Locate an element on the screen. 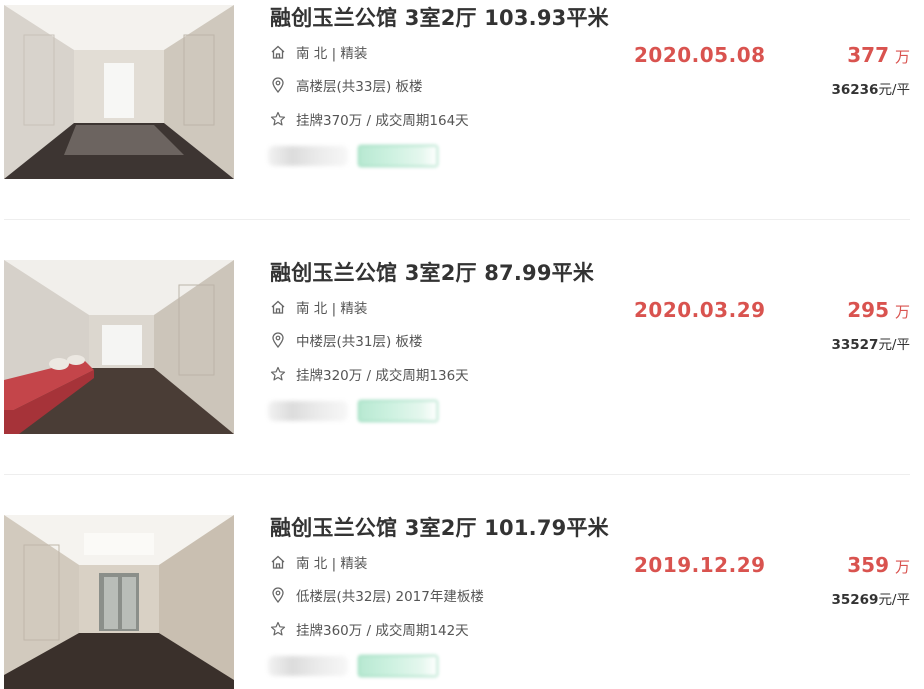 Image resolution: width=924 pixels, height=689 pixels. deal-date: 2019.12.29 is located at coordinates (700, 565).